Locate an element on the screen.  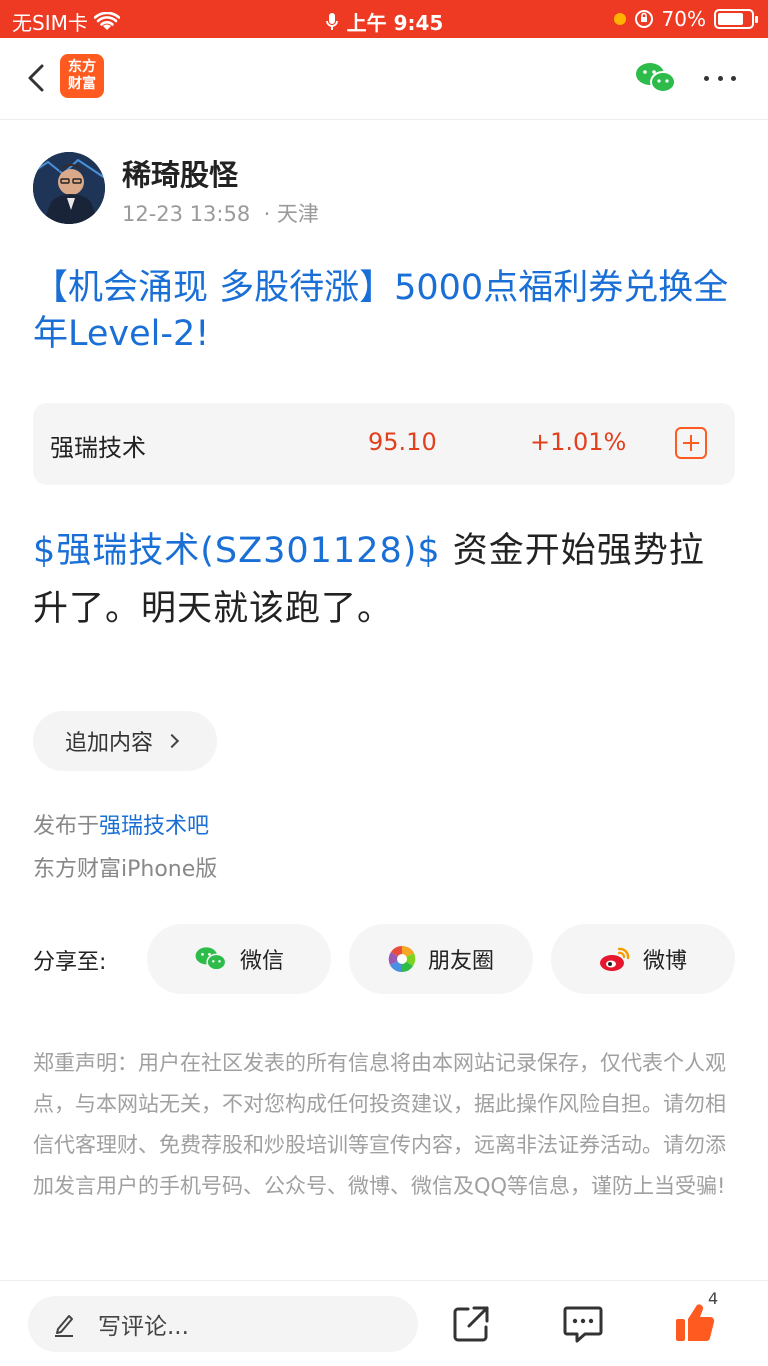
append-content-label: 追加内容 is located at coordinates (109, 743).